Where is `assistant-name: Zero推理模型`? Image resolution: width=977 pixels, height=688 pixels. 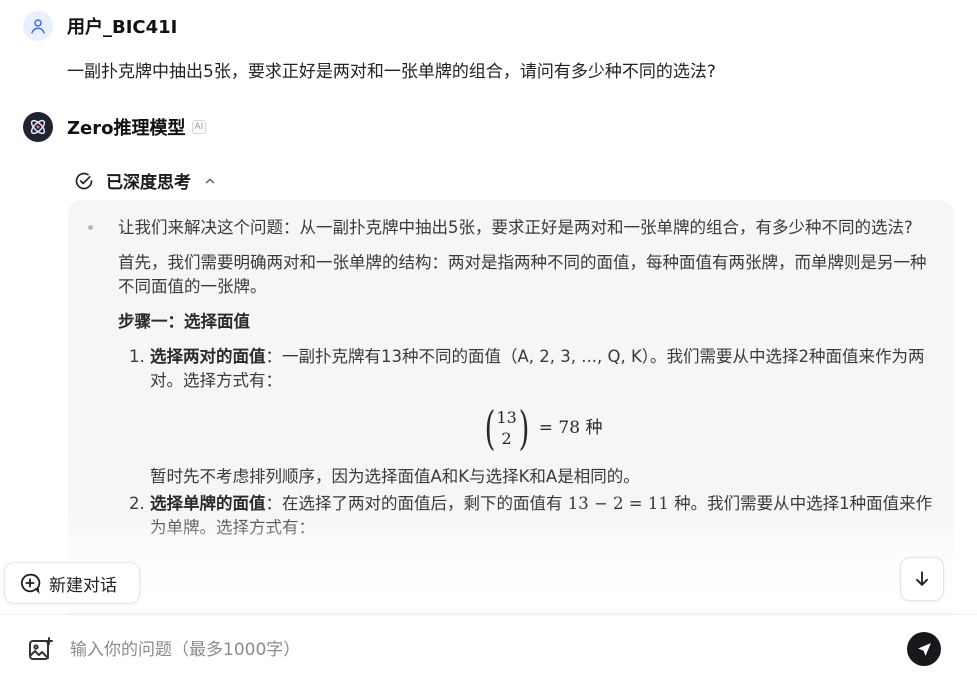
assistant-name: Zero推理模型 is located at coordinates (126, 128).